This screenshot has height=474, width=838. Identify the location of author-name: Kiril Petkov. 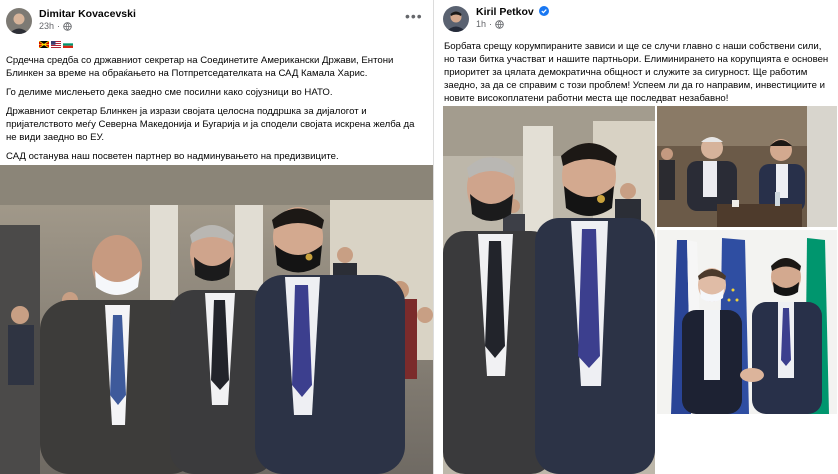
(512, 12).